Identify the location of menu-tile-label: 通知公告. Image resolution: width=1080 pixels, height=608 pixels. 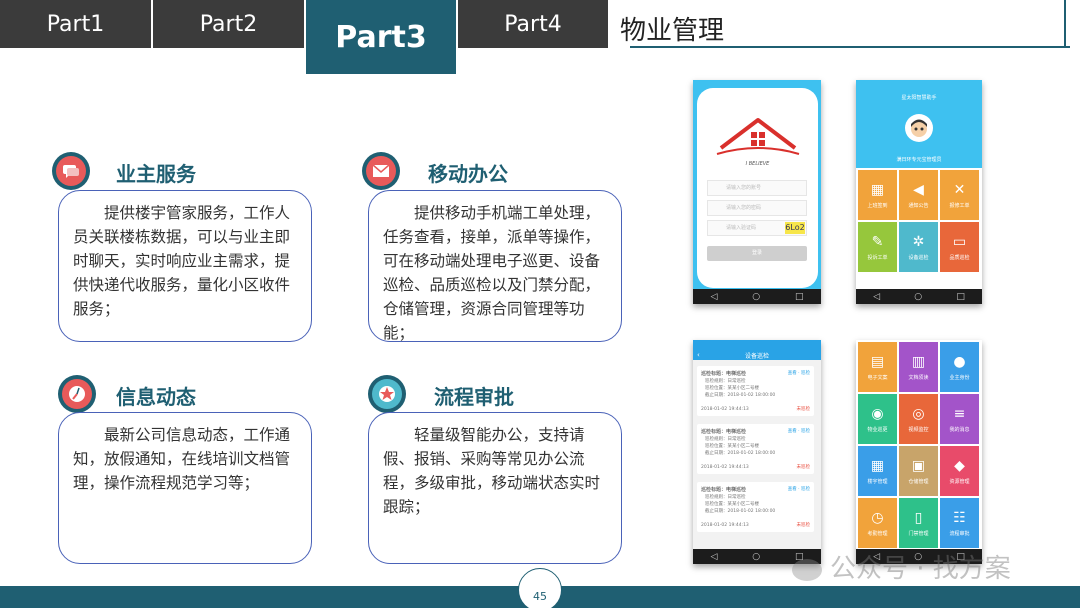
(918, 205).